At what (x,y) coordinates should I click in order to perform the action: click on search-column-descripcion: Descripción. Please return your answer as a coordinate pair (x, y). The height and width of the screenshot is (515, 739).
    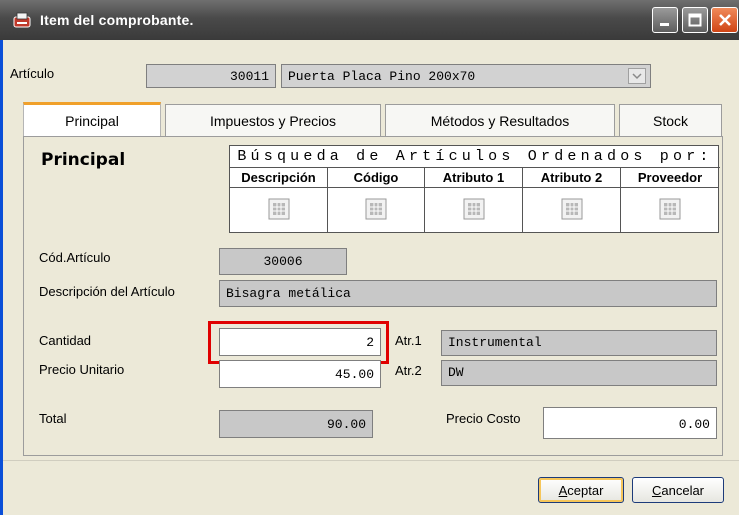
    Looking at the image, I should click on (279, 200).